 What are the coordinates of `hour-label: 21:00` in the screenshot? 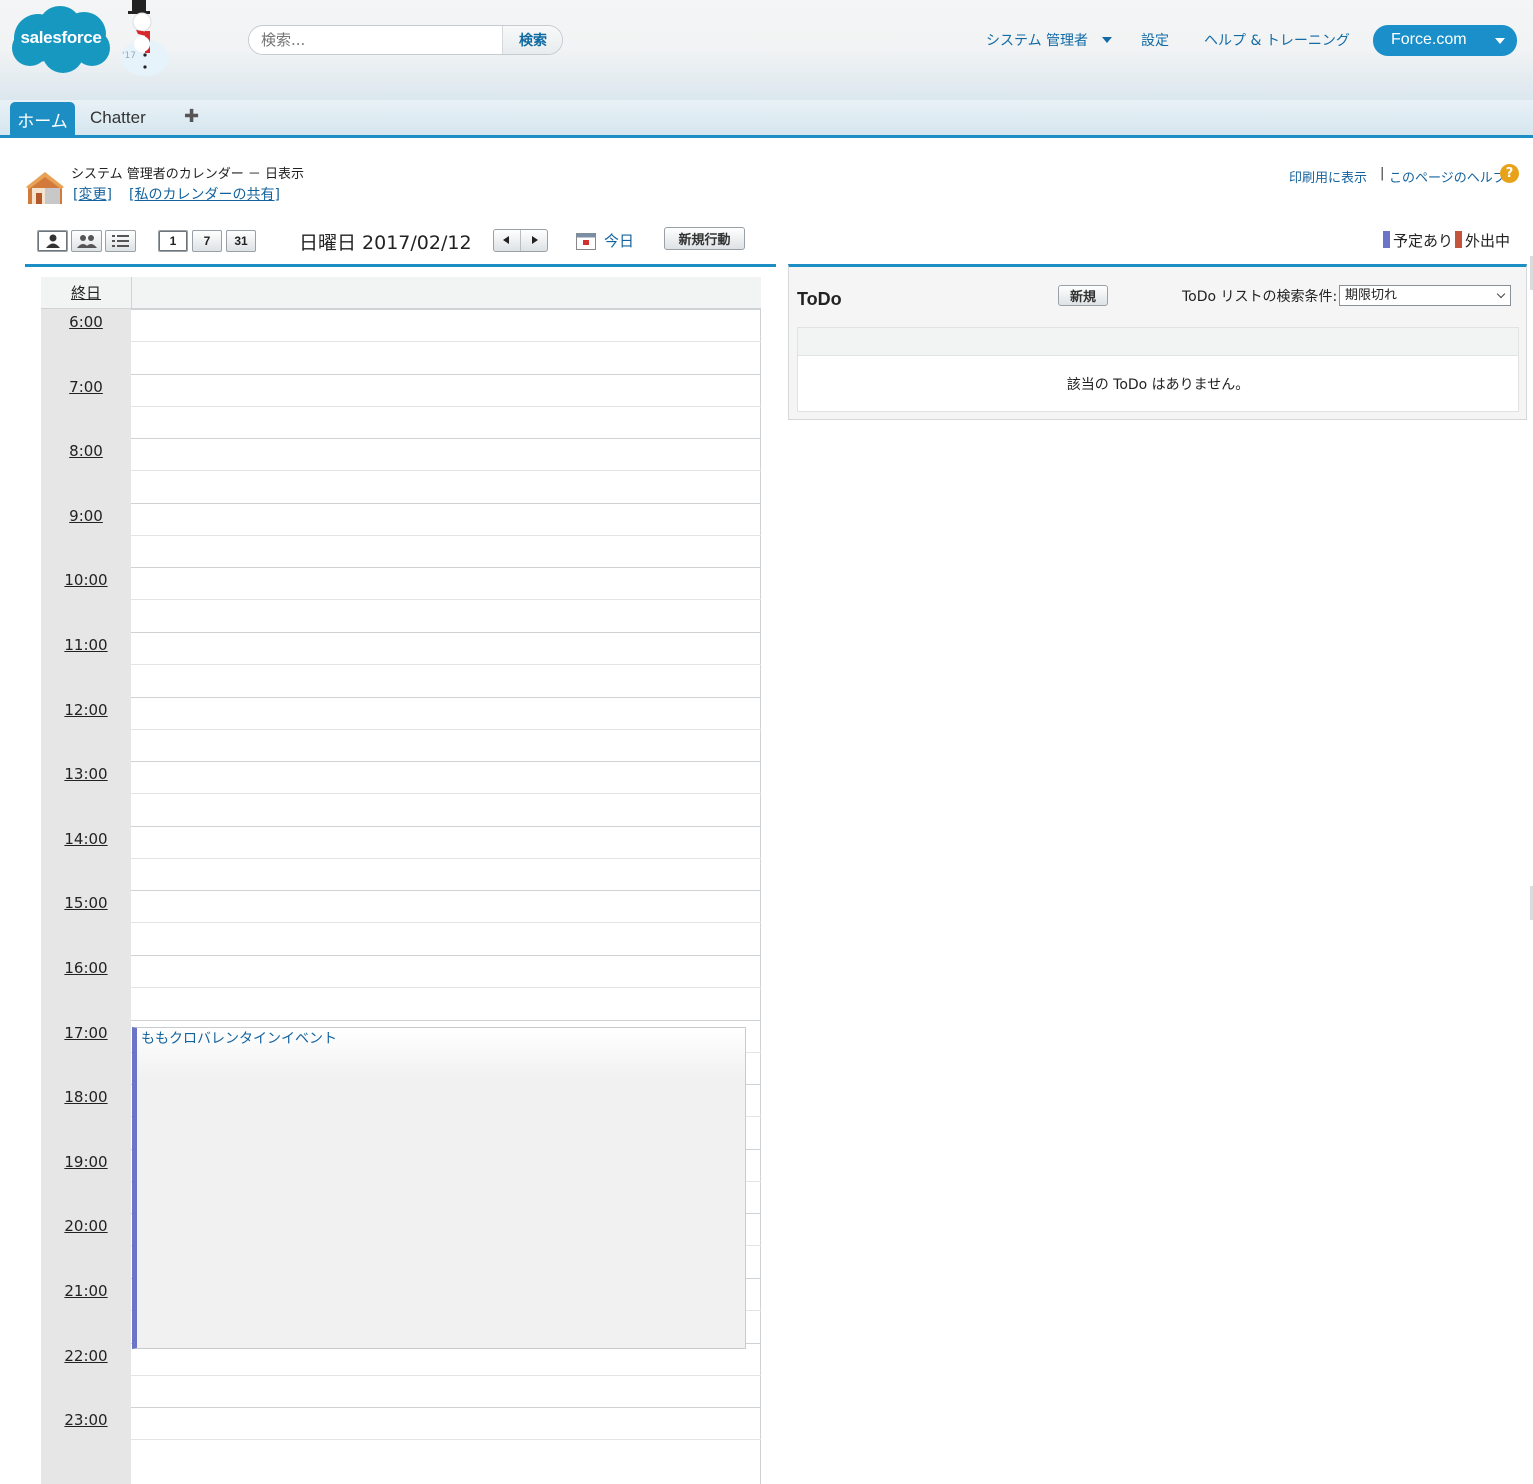 It's located at (86, 1291).